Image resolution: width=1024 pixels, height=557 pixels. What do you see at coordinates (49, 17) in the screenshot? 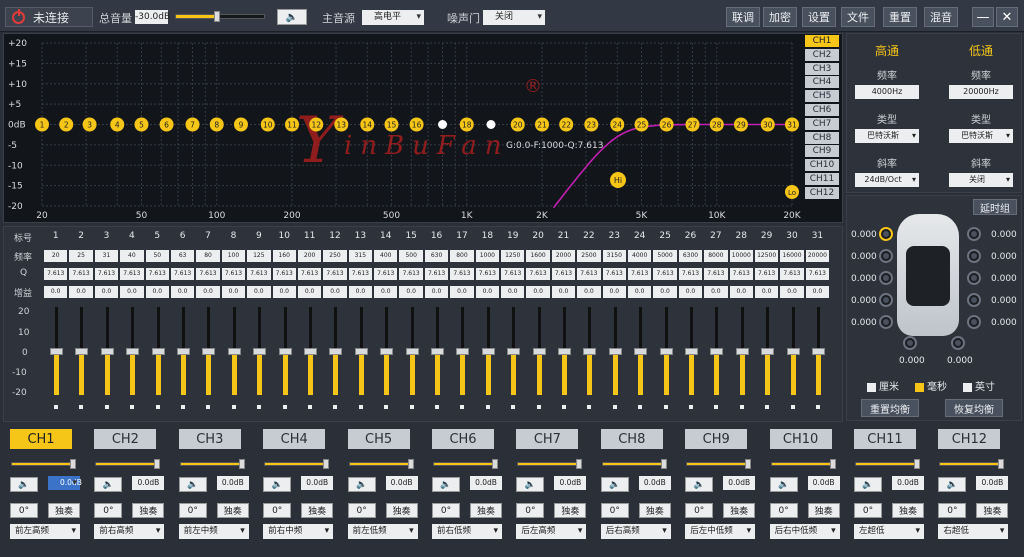
I see `connection-button: 未连接` at bounding box center [49, 17].